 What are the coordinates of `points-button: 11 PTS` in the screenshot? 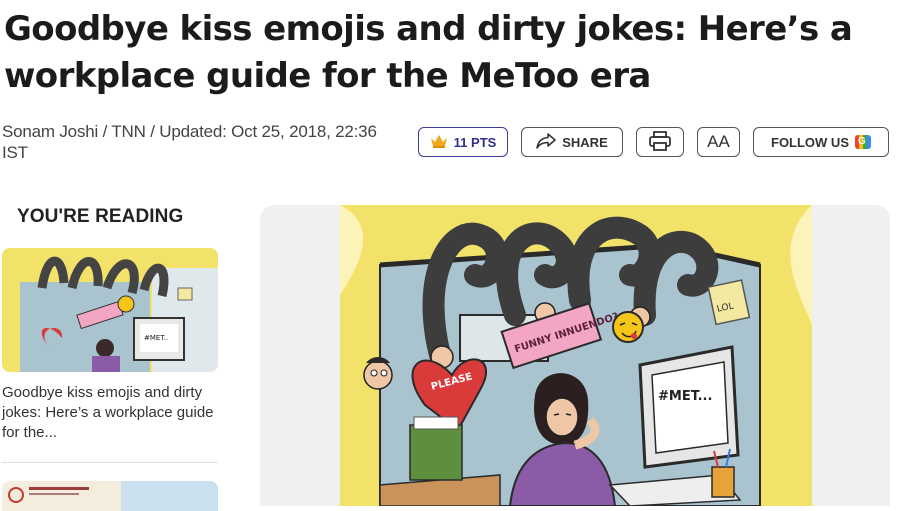 It's located at (463, 142).